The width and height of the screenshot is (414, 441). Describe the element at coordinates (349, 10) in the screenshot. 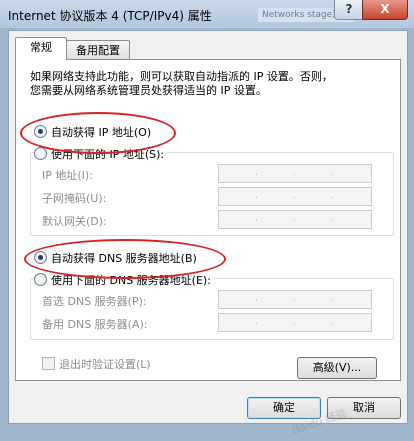

I see `help-button: ?` at that location.